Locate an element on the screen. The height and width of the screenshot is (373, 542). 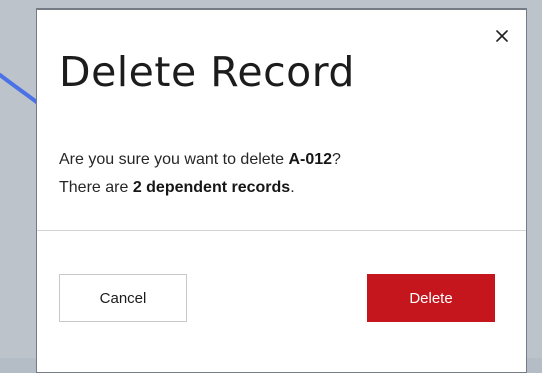
close-button is located at coordinates (502, 36).